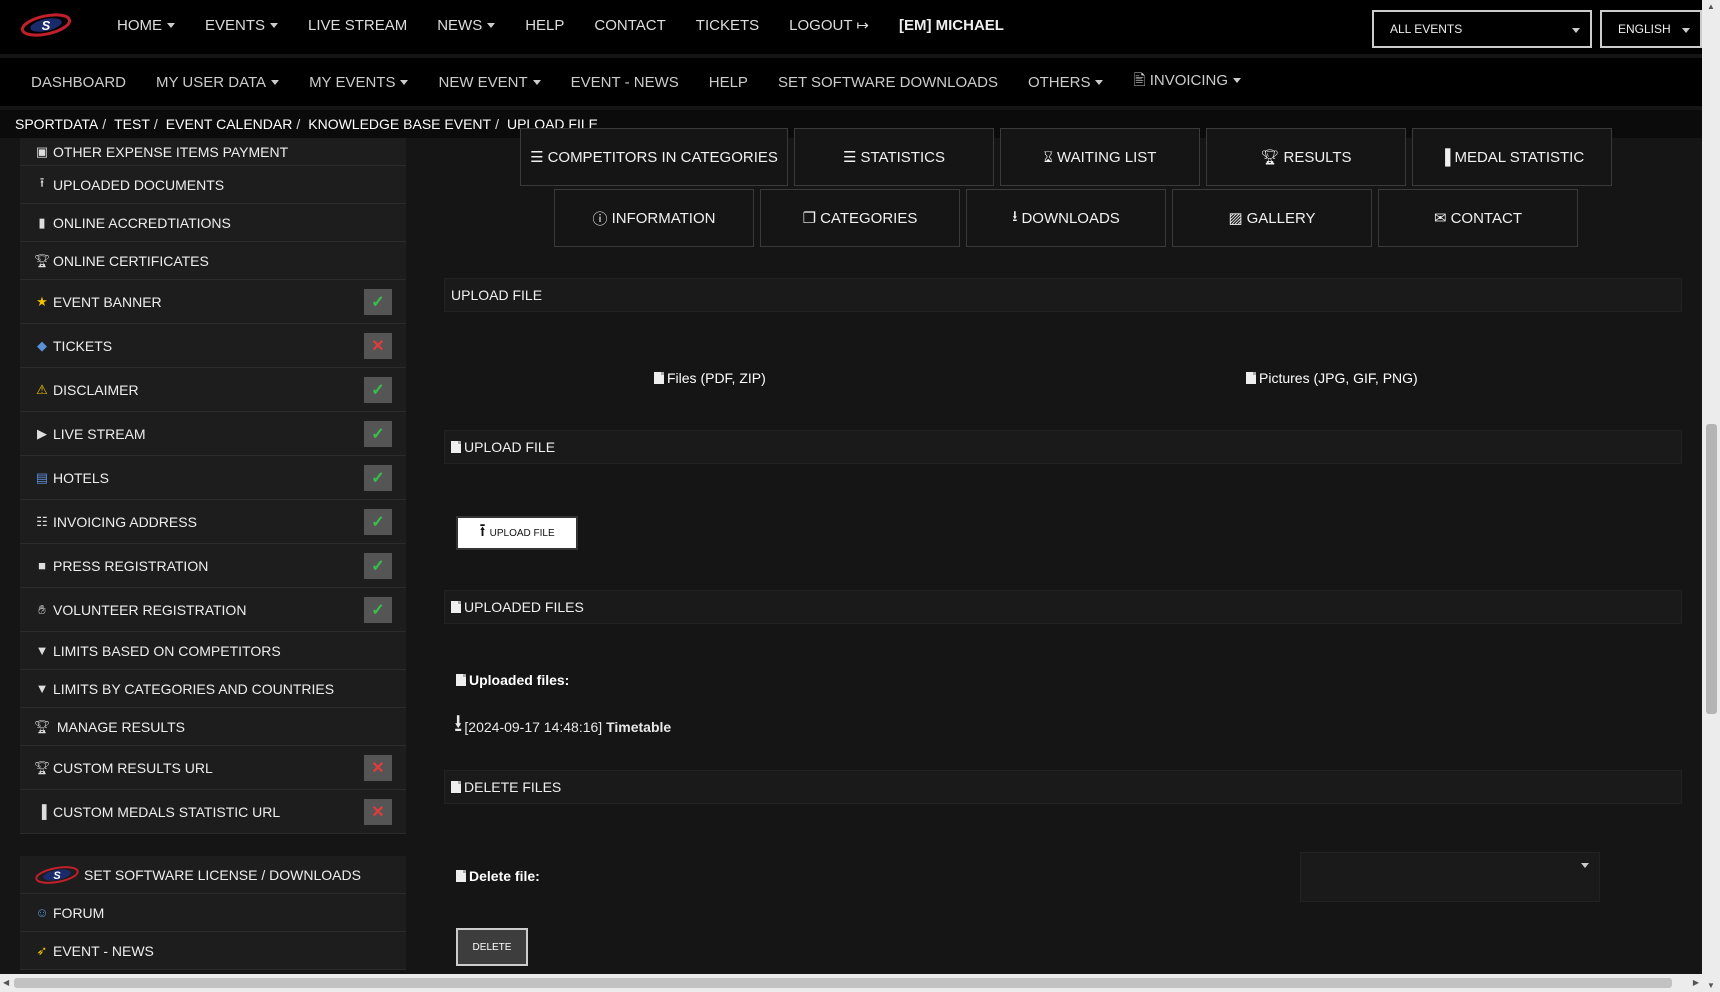  I want to click on delete-button: DELETE, so click(492, 947).